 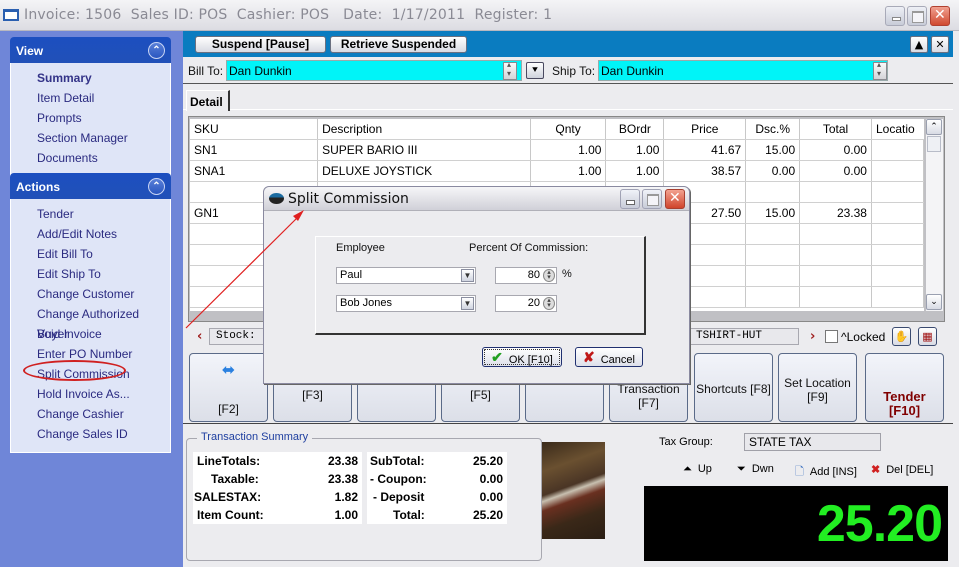 What do you see at coordinates (898, 213) in the screenshot?
I see `cell-location` at bounding box center [898, 213].